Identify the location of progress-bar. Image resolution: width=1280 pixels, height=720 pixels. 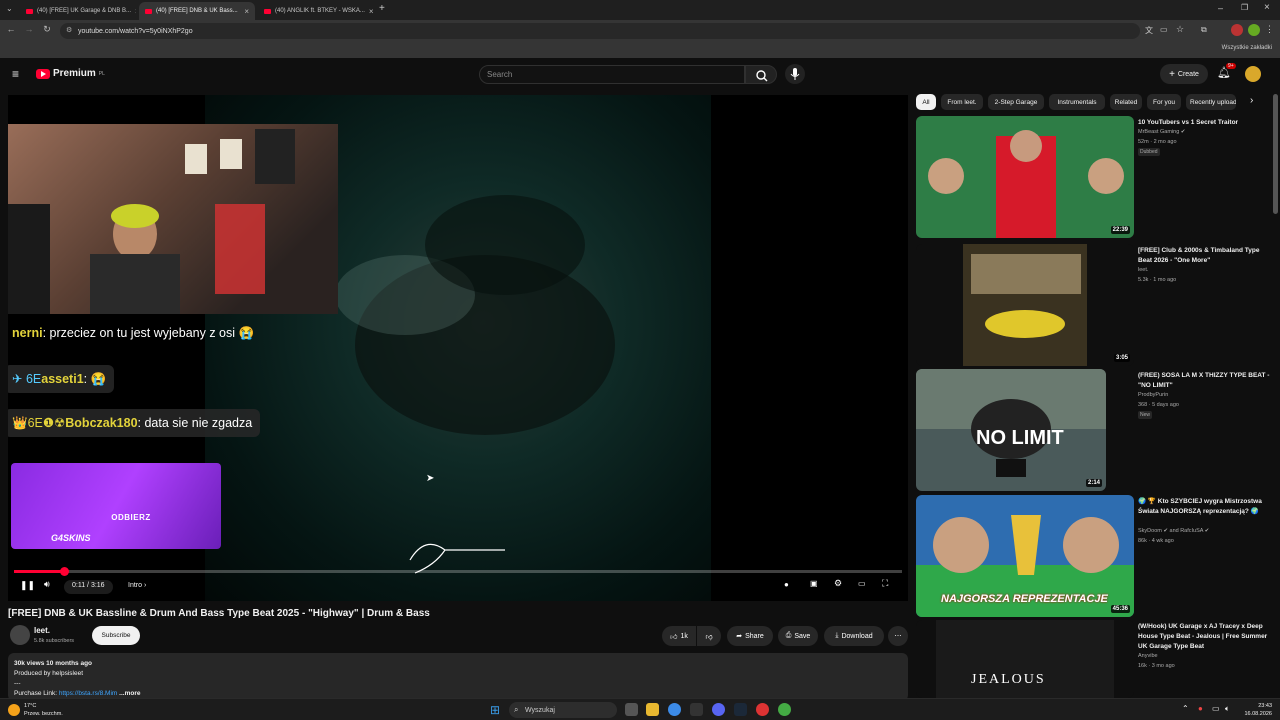
(458, 571).